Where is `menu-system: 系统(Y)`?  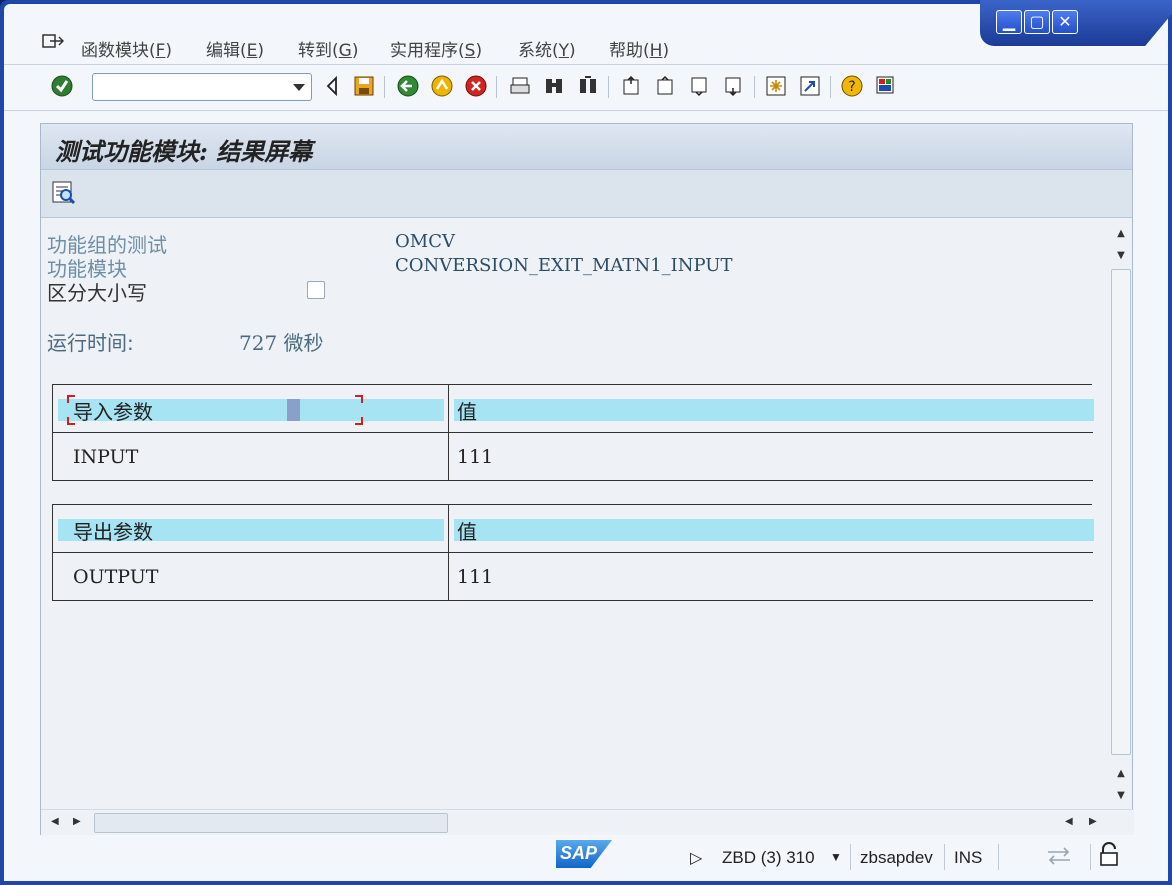 menu-system: 系统(Y) is located at coordinates (547, 48).